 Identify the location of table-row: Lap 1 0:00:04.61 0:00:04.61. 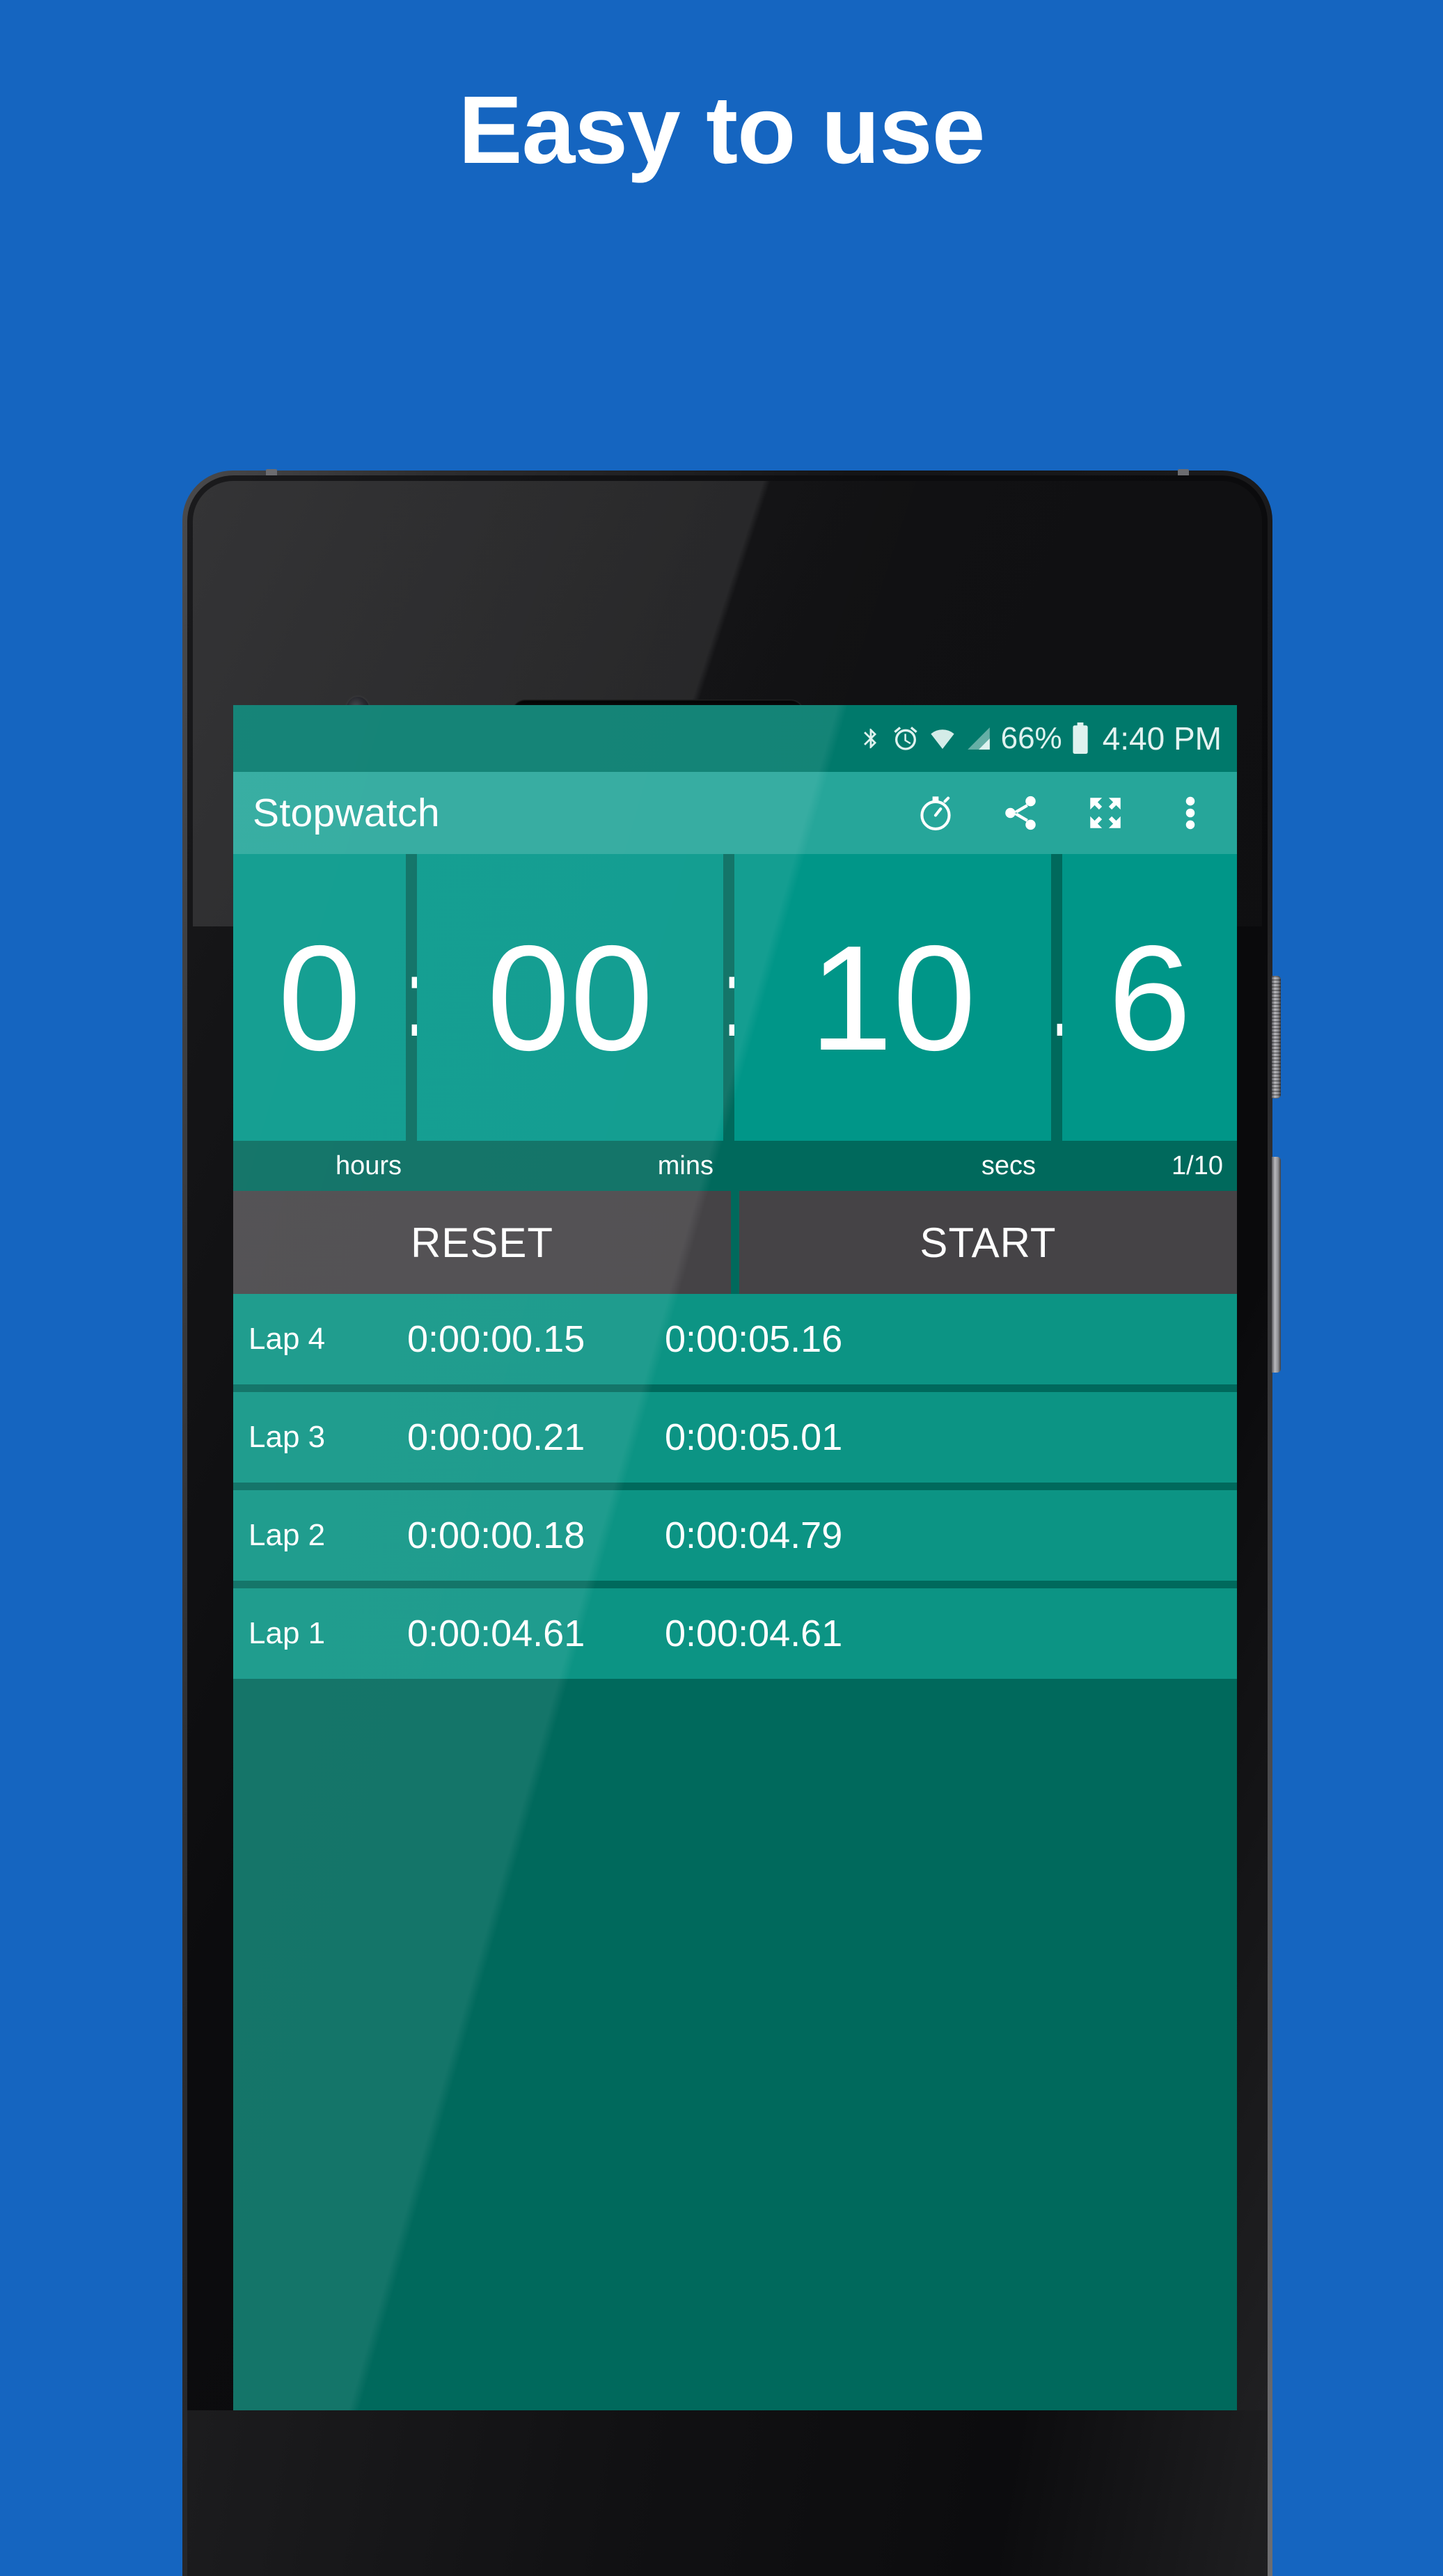
(735, 1633).